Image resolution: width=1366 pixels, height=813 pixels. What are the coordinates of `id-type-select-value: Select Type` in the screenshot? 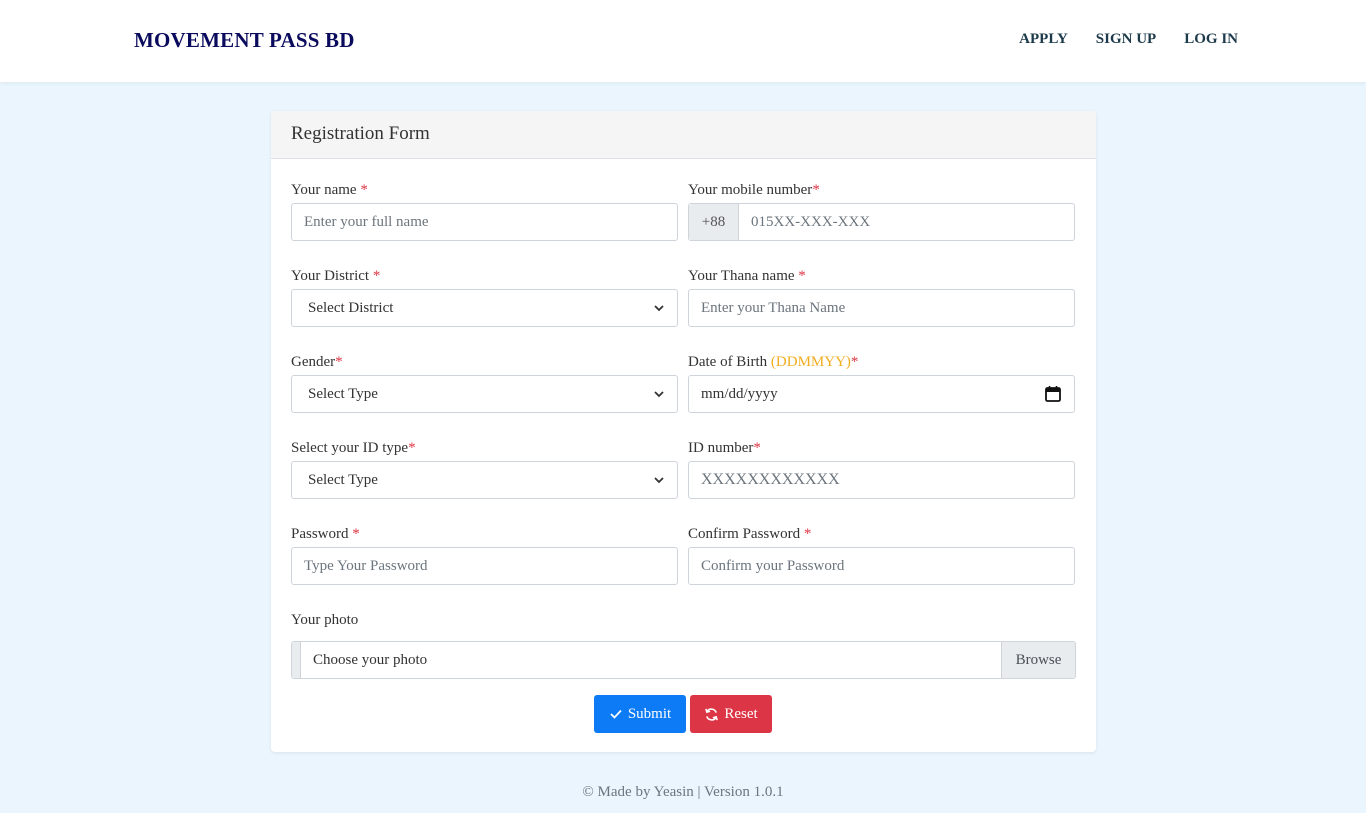 It's located at (343, 479).